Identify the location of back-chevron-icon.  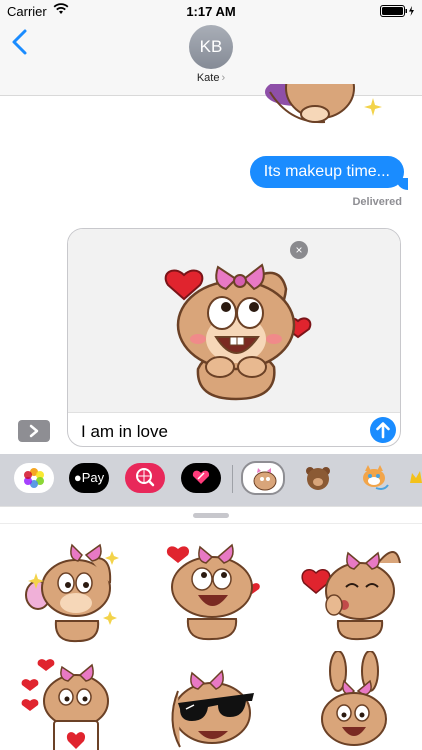
(20, 42).